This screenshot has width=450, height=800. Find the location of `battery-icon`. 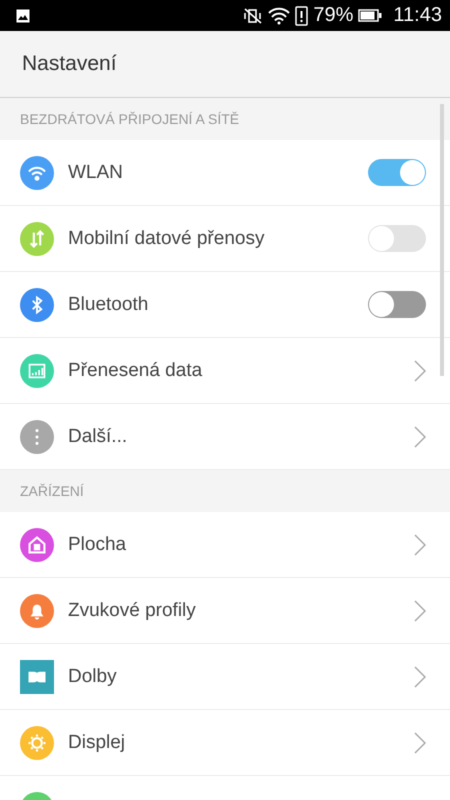

battery-icon is located at coordinates (370, 15).